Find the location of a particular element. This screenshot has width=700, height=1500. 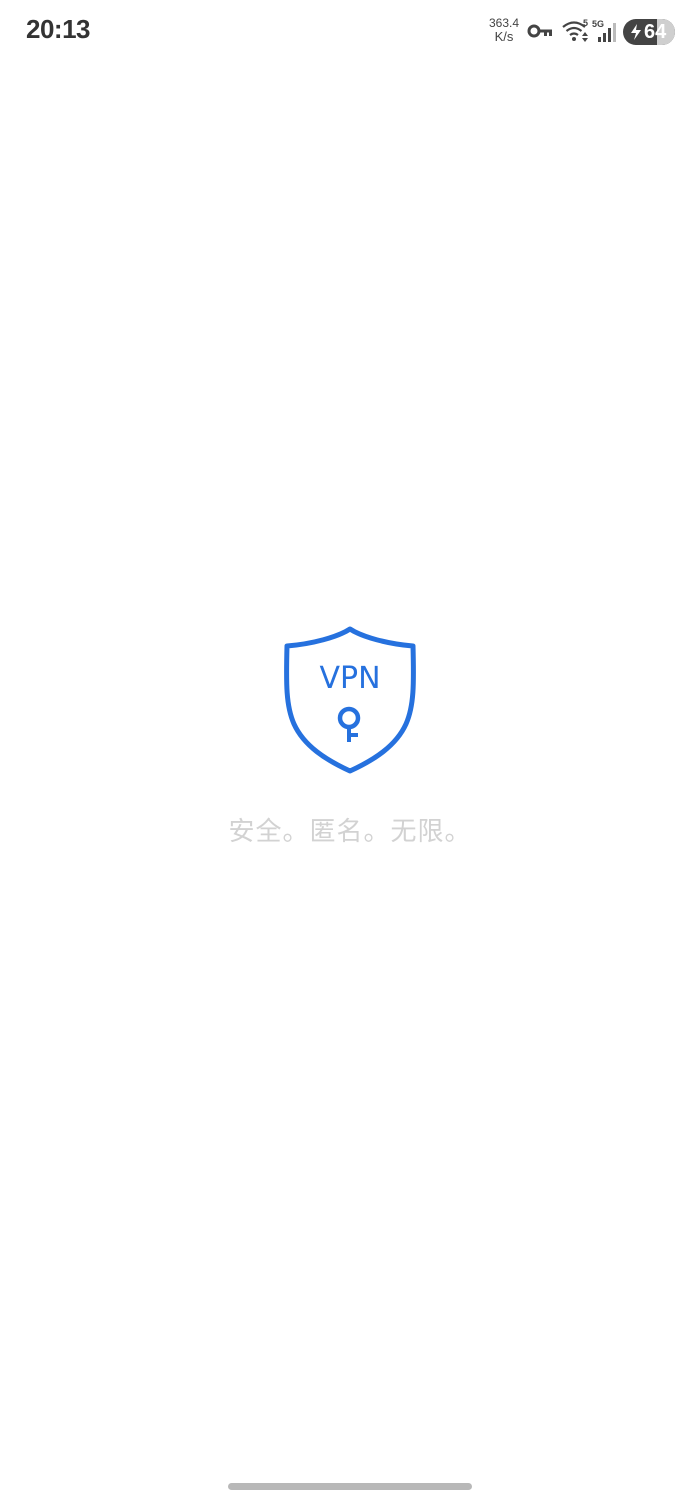

signal-network-label: 5G is located at coordinates (598, 24).